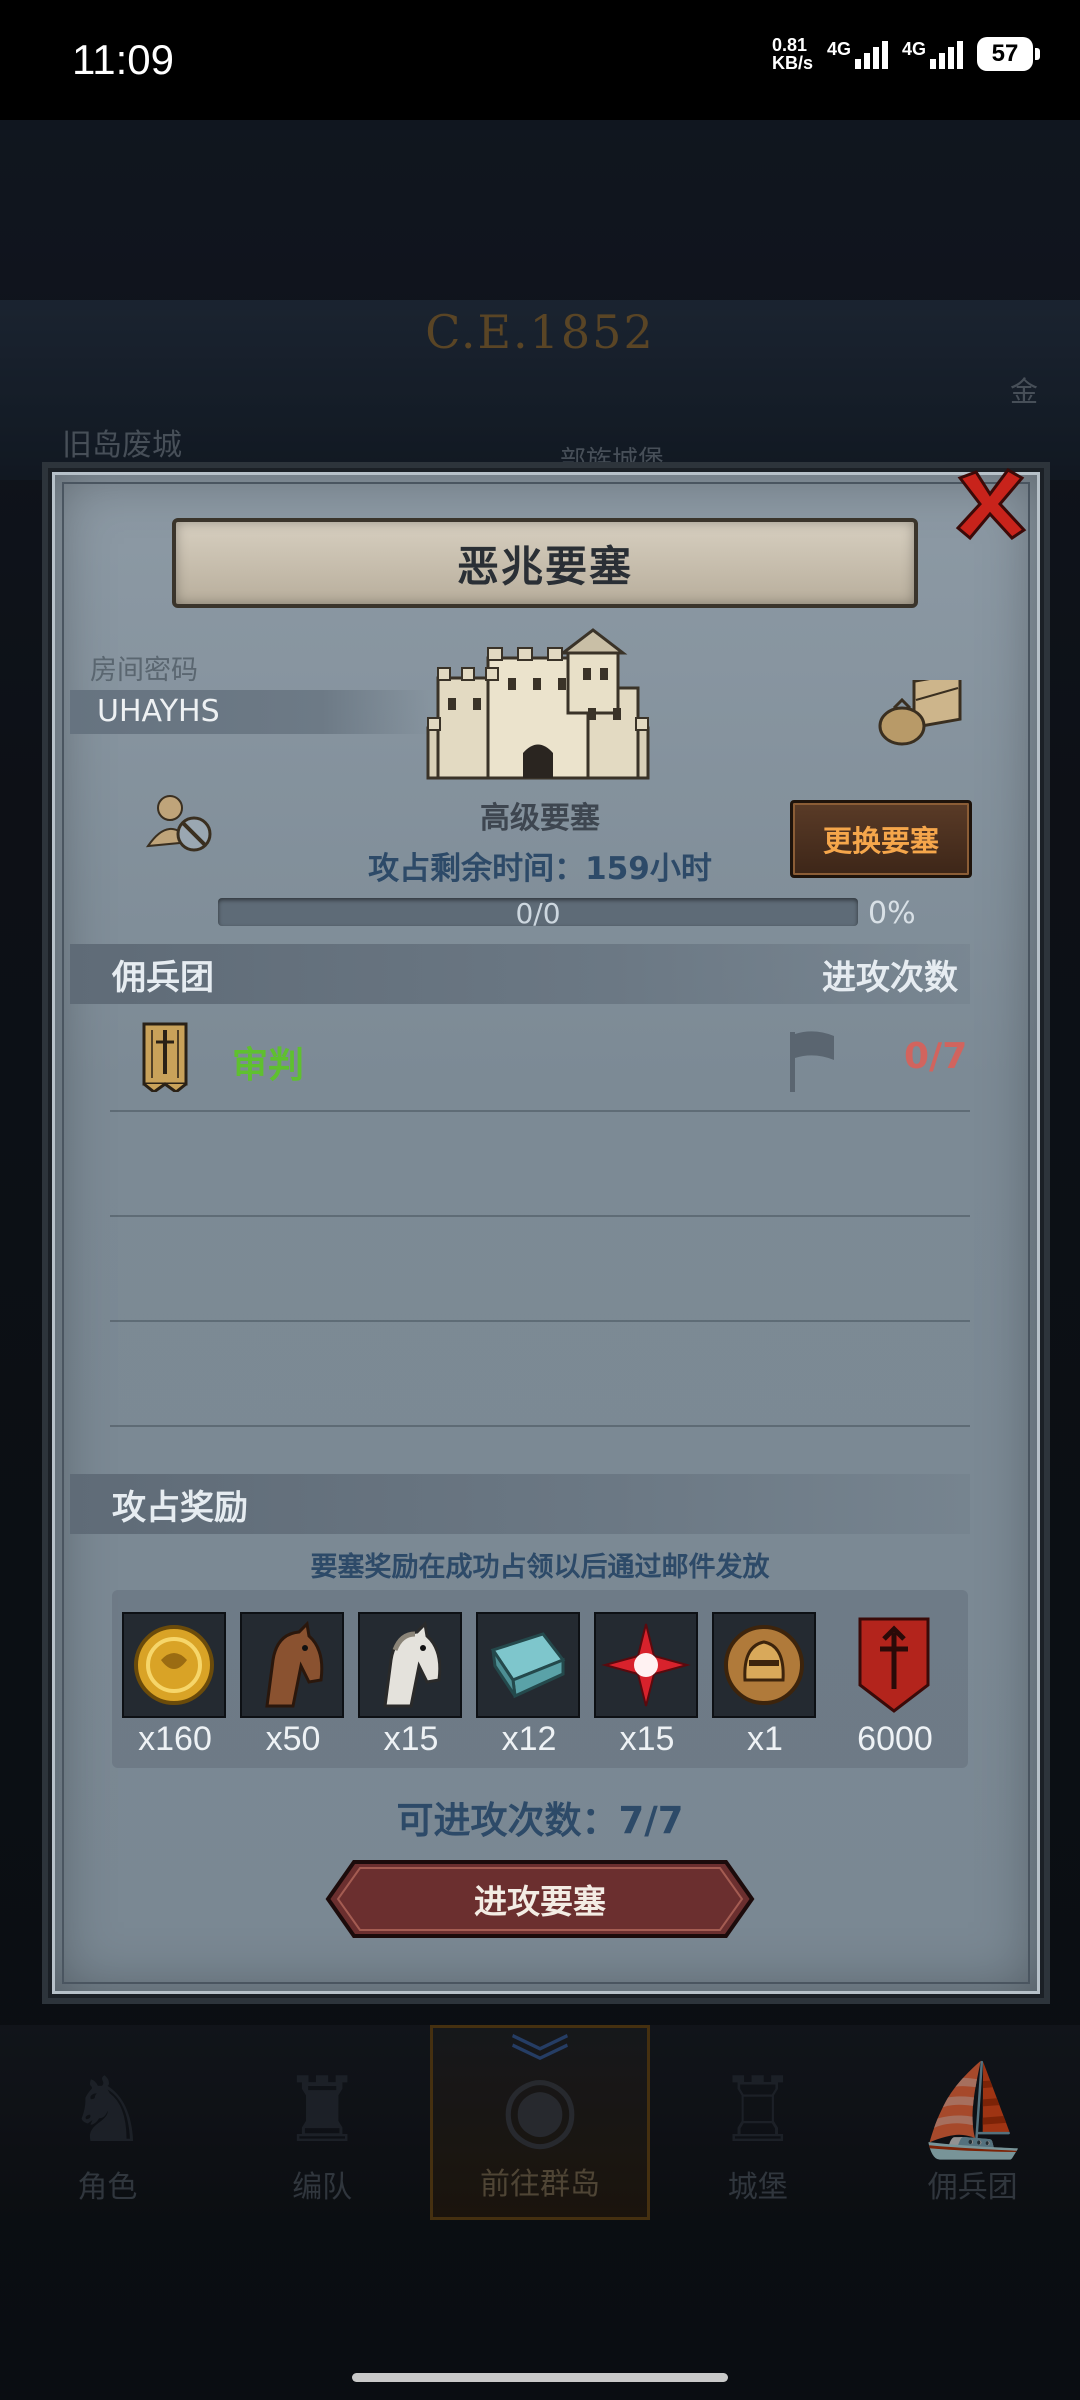  What do you see at coordinates (528, 1665) in the screenshot?
I see `cloth-bolt-icon` at bounding box center [528, 1665].